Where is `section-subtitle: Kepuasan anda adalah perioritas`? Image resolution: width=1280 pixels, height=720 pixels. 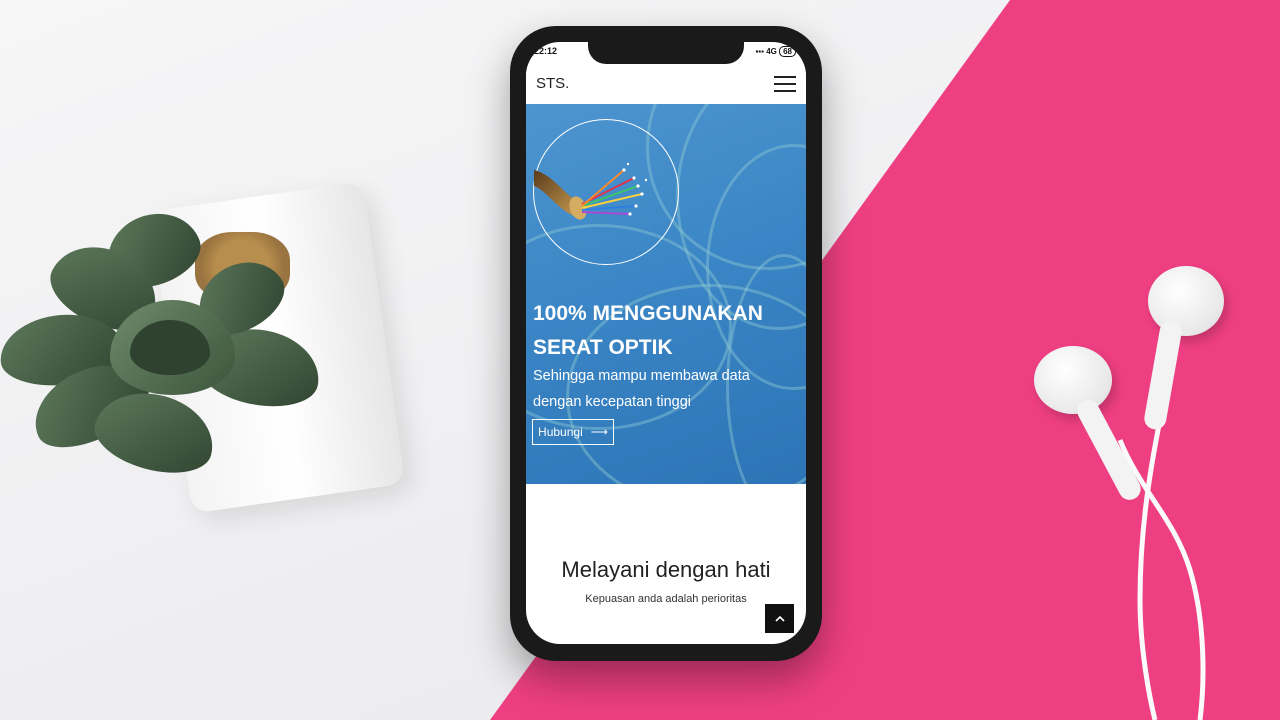
section-subtitle: Kepuasan anda adalah perioritas is located at coordinates (666, 599).